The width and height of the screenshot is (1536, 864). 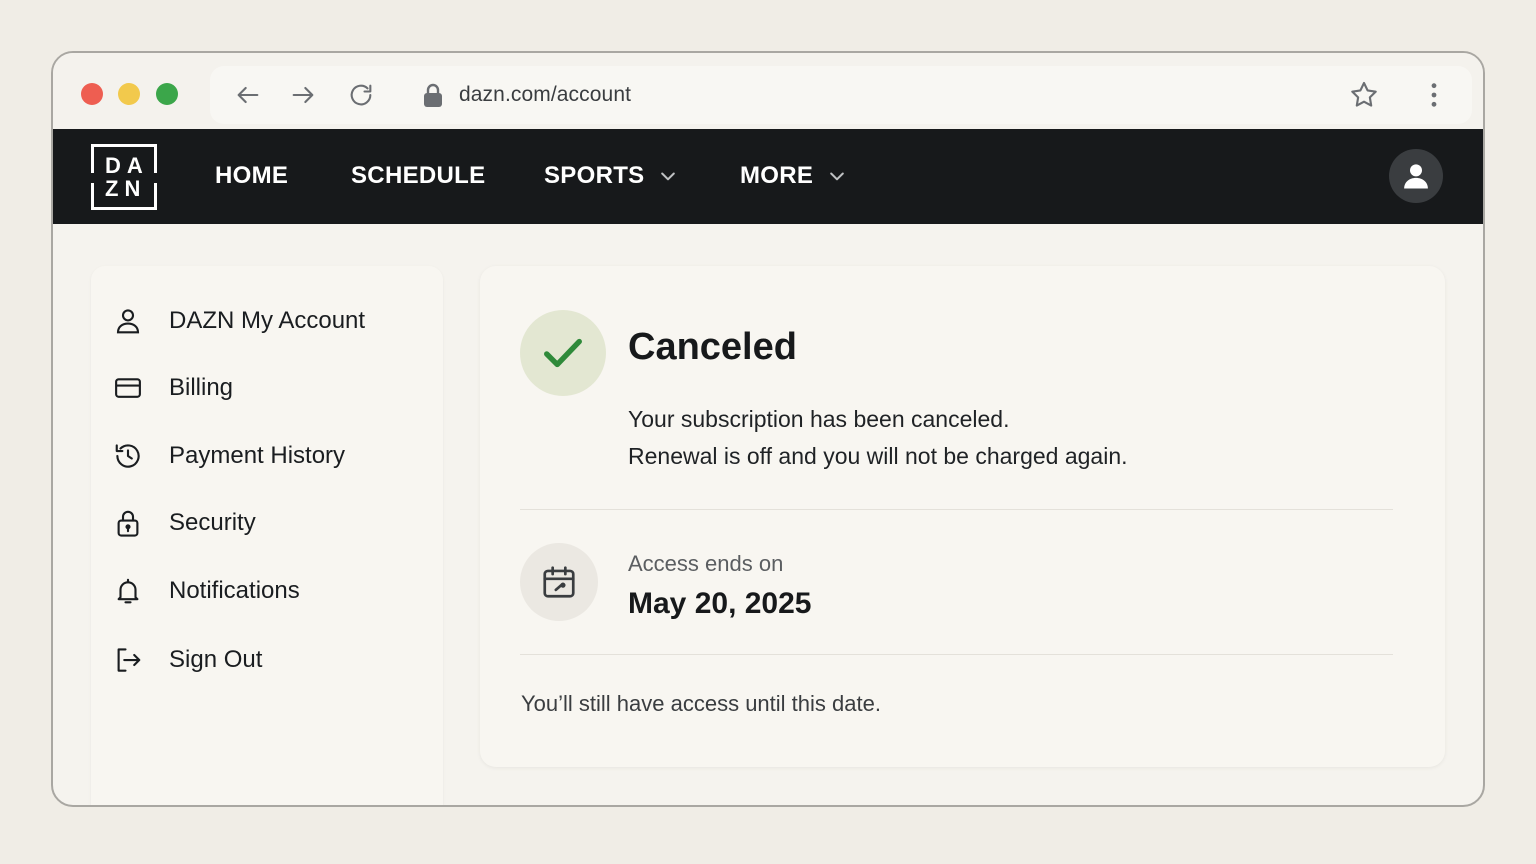 What do you see at coordinates (92, 94) in the screenshot?
I see `close-window-button` at bounding box center [92, 94].